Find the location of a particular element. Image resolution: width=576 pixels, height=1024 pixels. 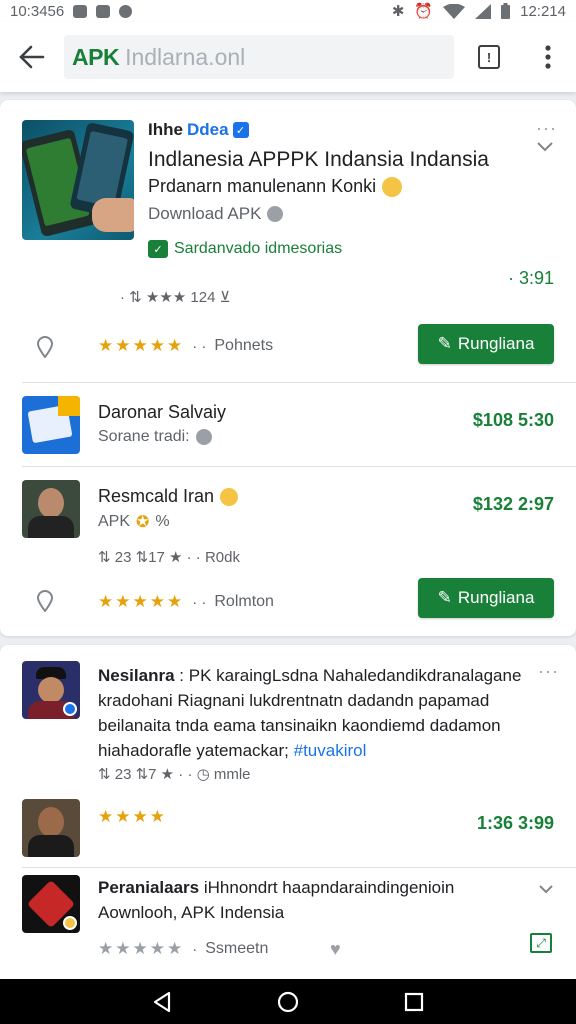

featured-rating-row: ★★★★★ · · Pohnets is located at coordinates (185, 346).